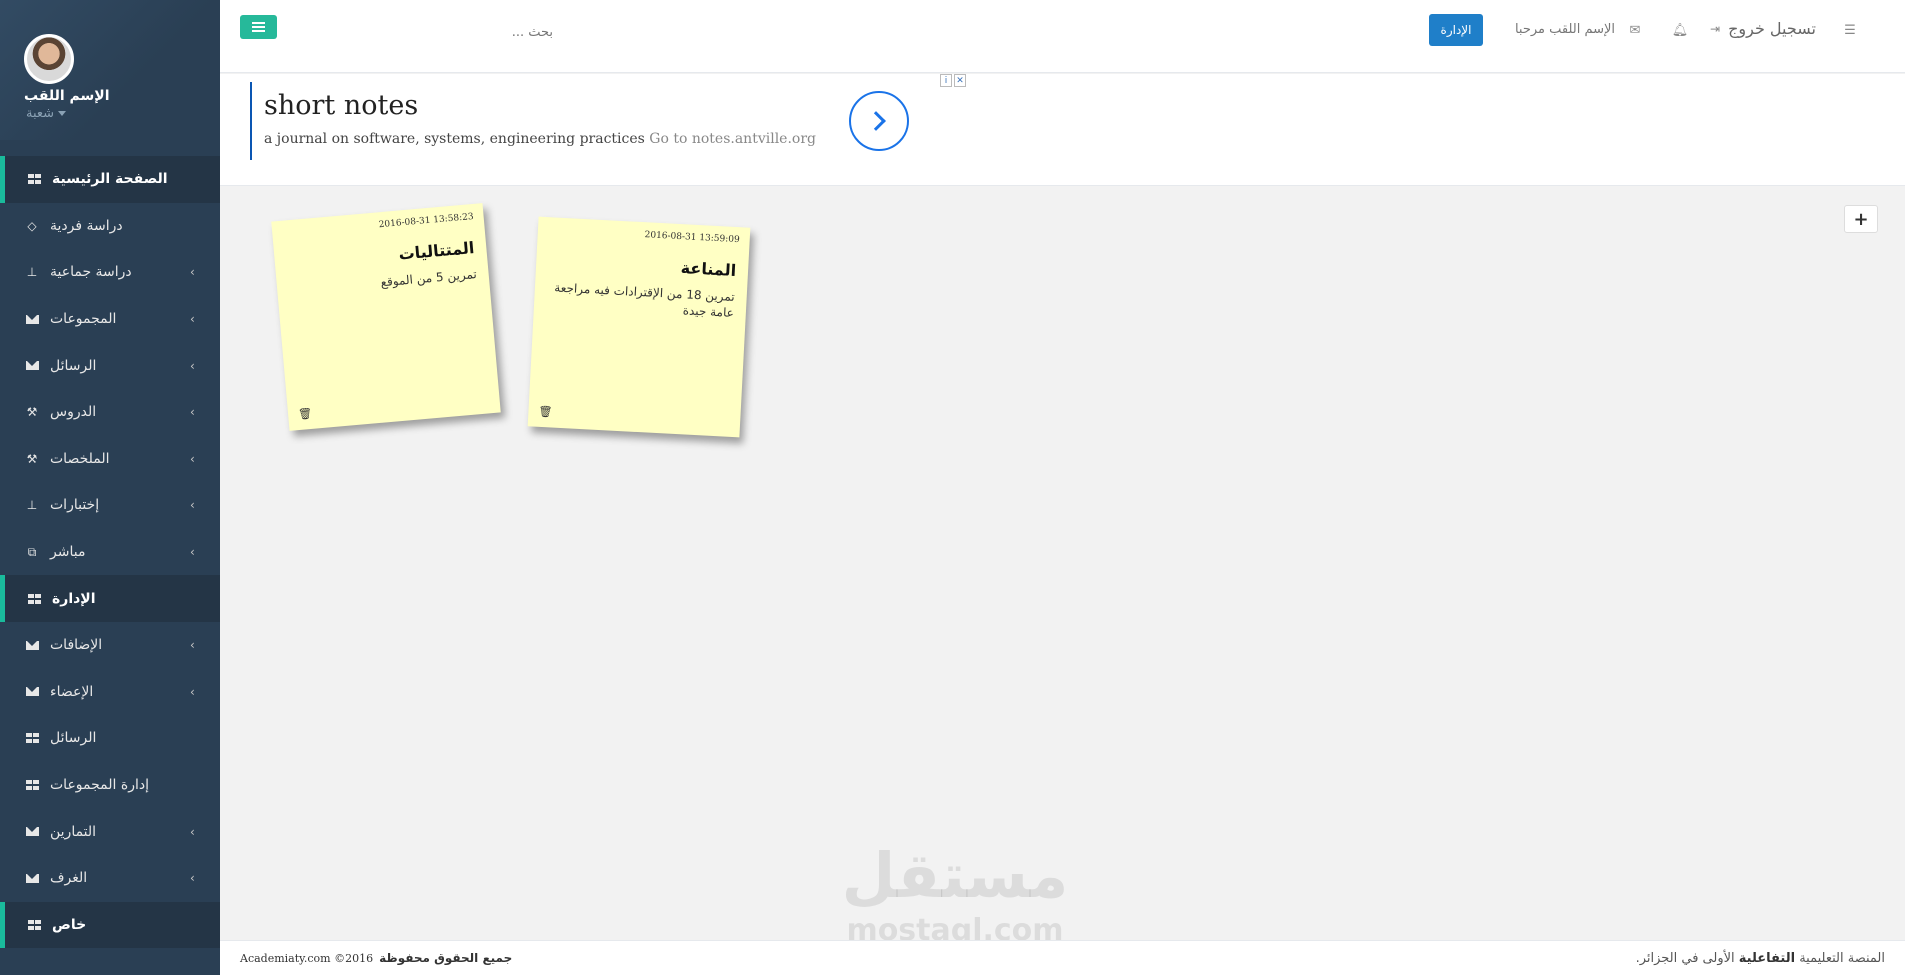 The height and width of the screenshot is (975, 1905). I want to click on sign-out-icon: ⇥, so click(1715, 28).